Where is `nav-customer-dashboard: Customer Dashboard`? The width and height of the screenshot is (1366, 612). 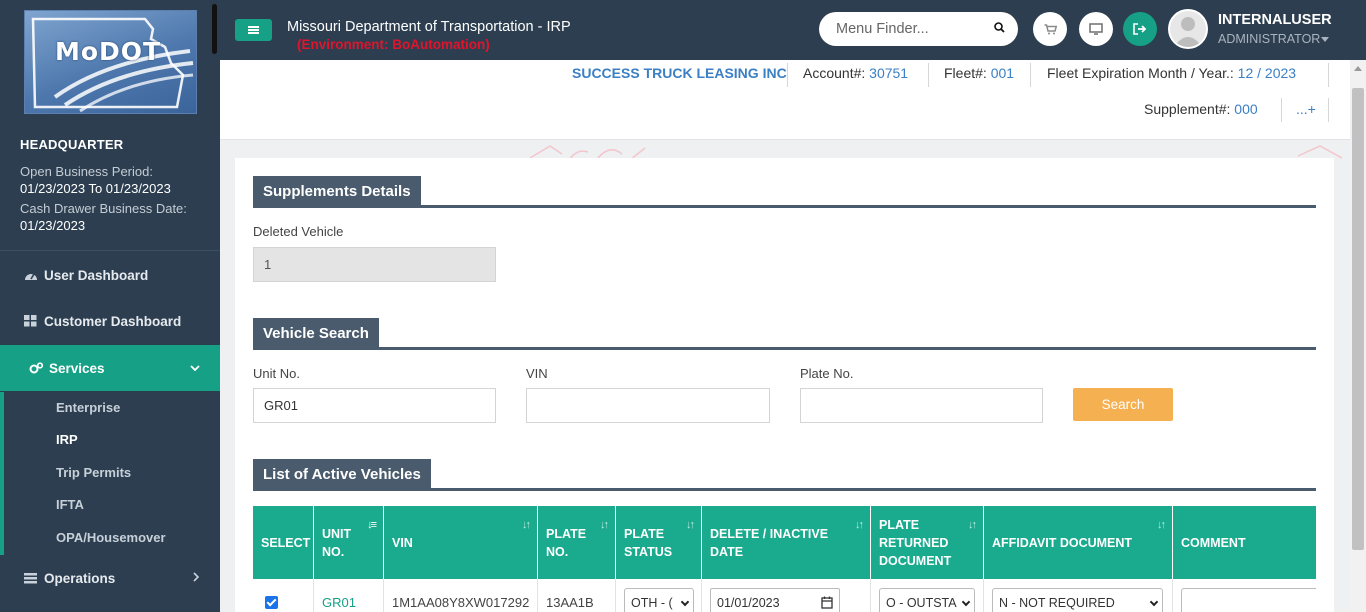
nav-customer-dashboard: Customer Dashboard is located at coordinates (110, 321).